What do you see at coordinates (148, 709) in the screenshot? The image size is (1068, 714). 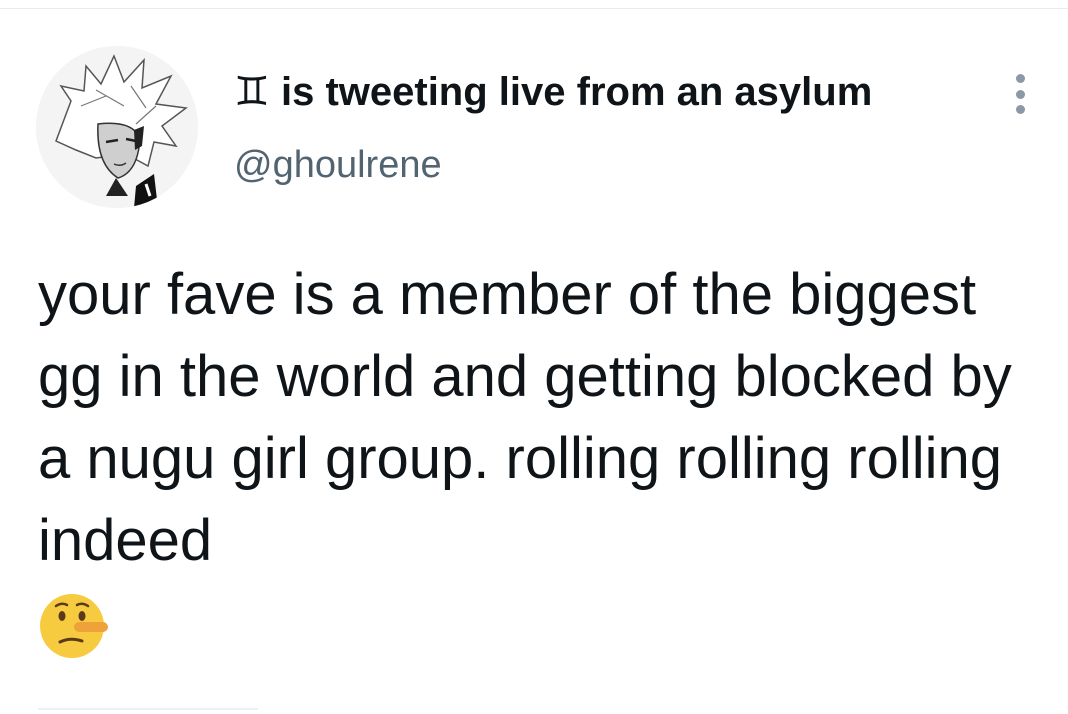 I see `bottom-divider` at bounding box center [148, 709].